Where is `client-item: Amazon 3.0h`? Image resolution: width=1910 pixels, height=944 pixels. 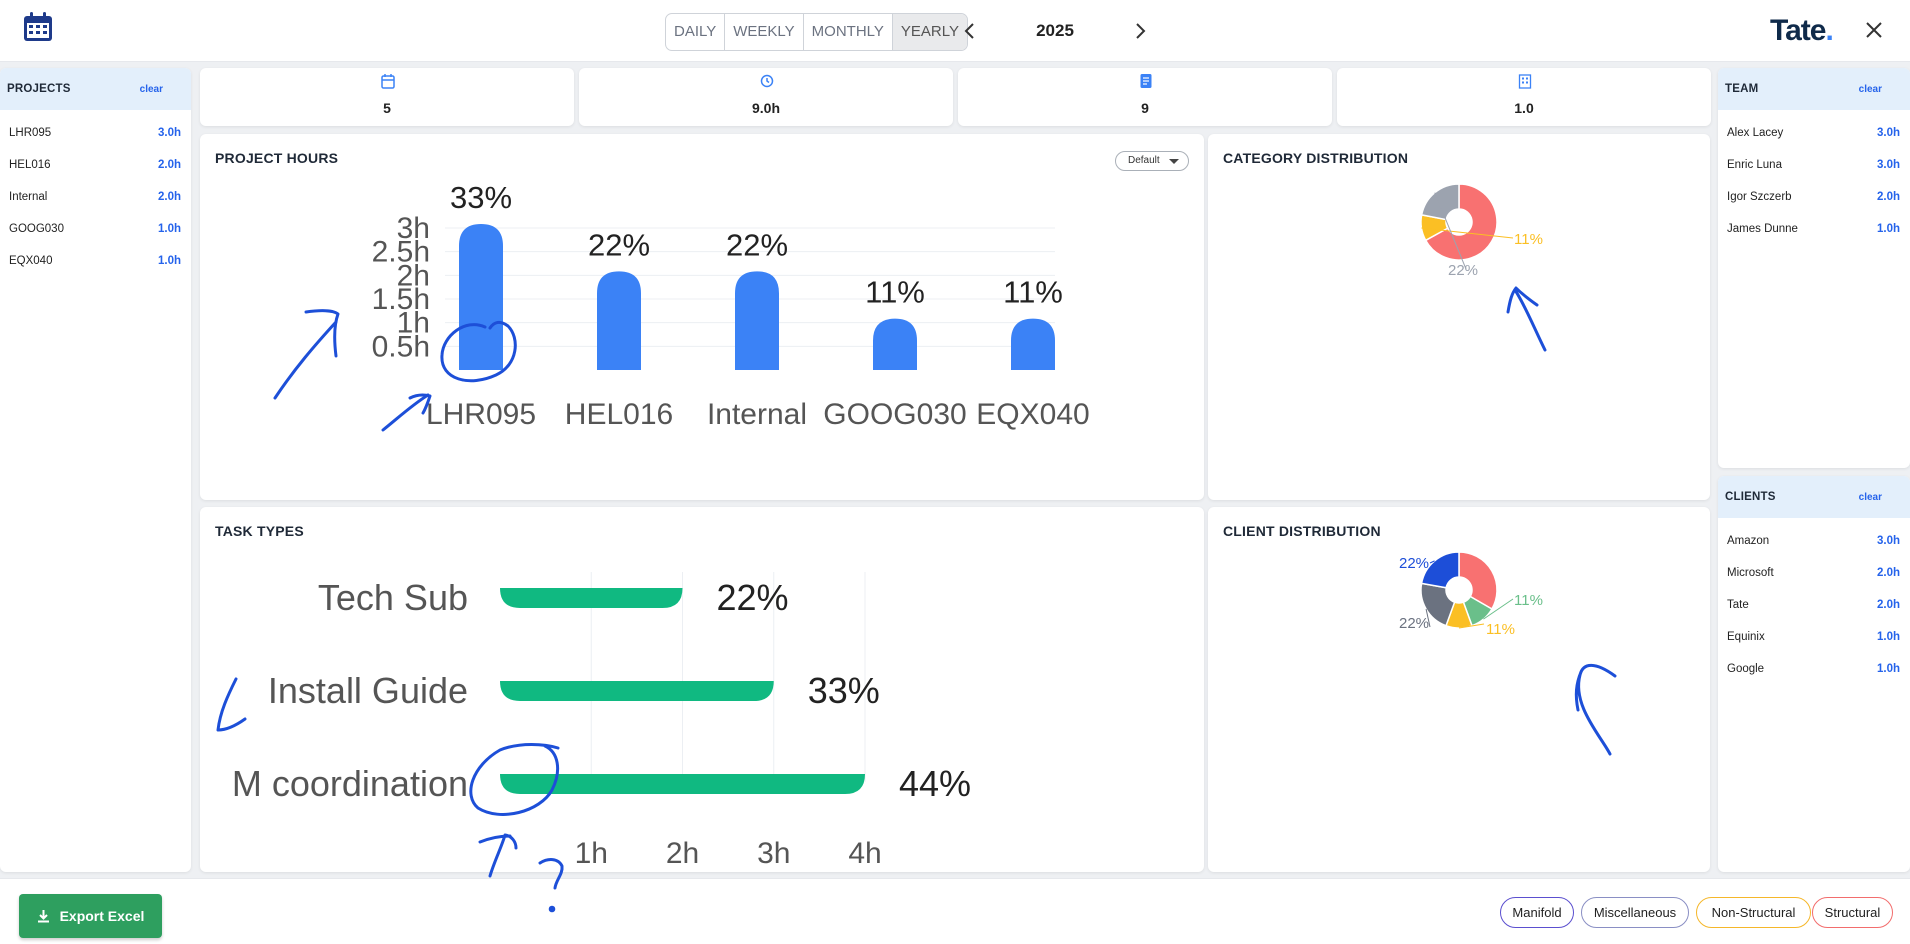 client-item: Amazon 3.0h is located at coordinates (1814, 541).